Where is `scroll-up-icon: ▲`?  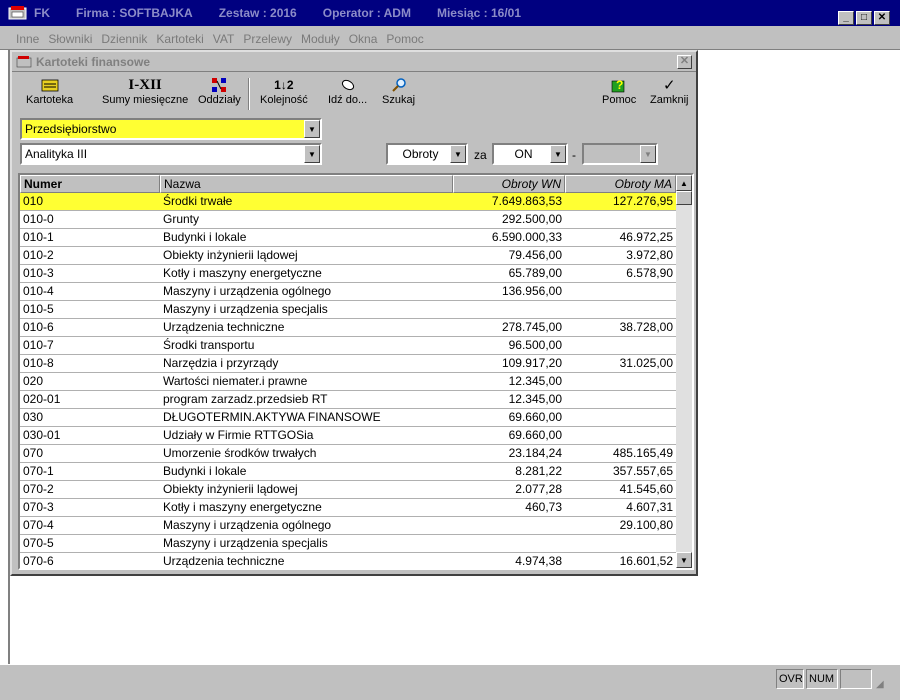 scroll-up-icon: ▲ is located at coordinates (684, 183).